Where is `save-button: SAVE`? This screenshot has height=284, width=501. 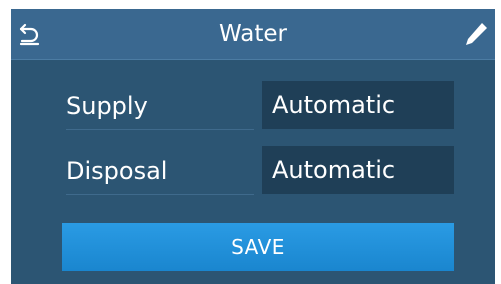 save-button: SAVE is located at coordinates (258, 247).